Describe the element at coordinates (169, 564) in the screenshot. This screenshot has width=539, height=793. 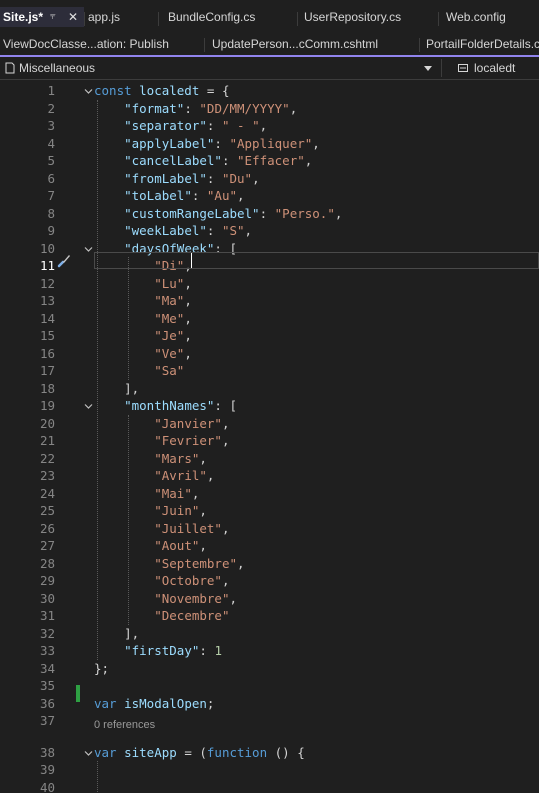
I see `code-line: "Septembre",` at that location.